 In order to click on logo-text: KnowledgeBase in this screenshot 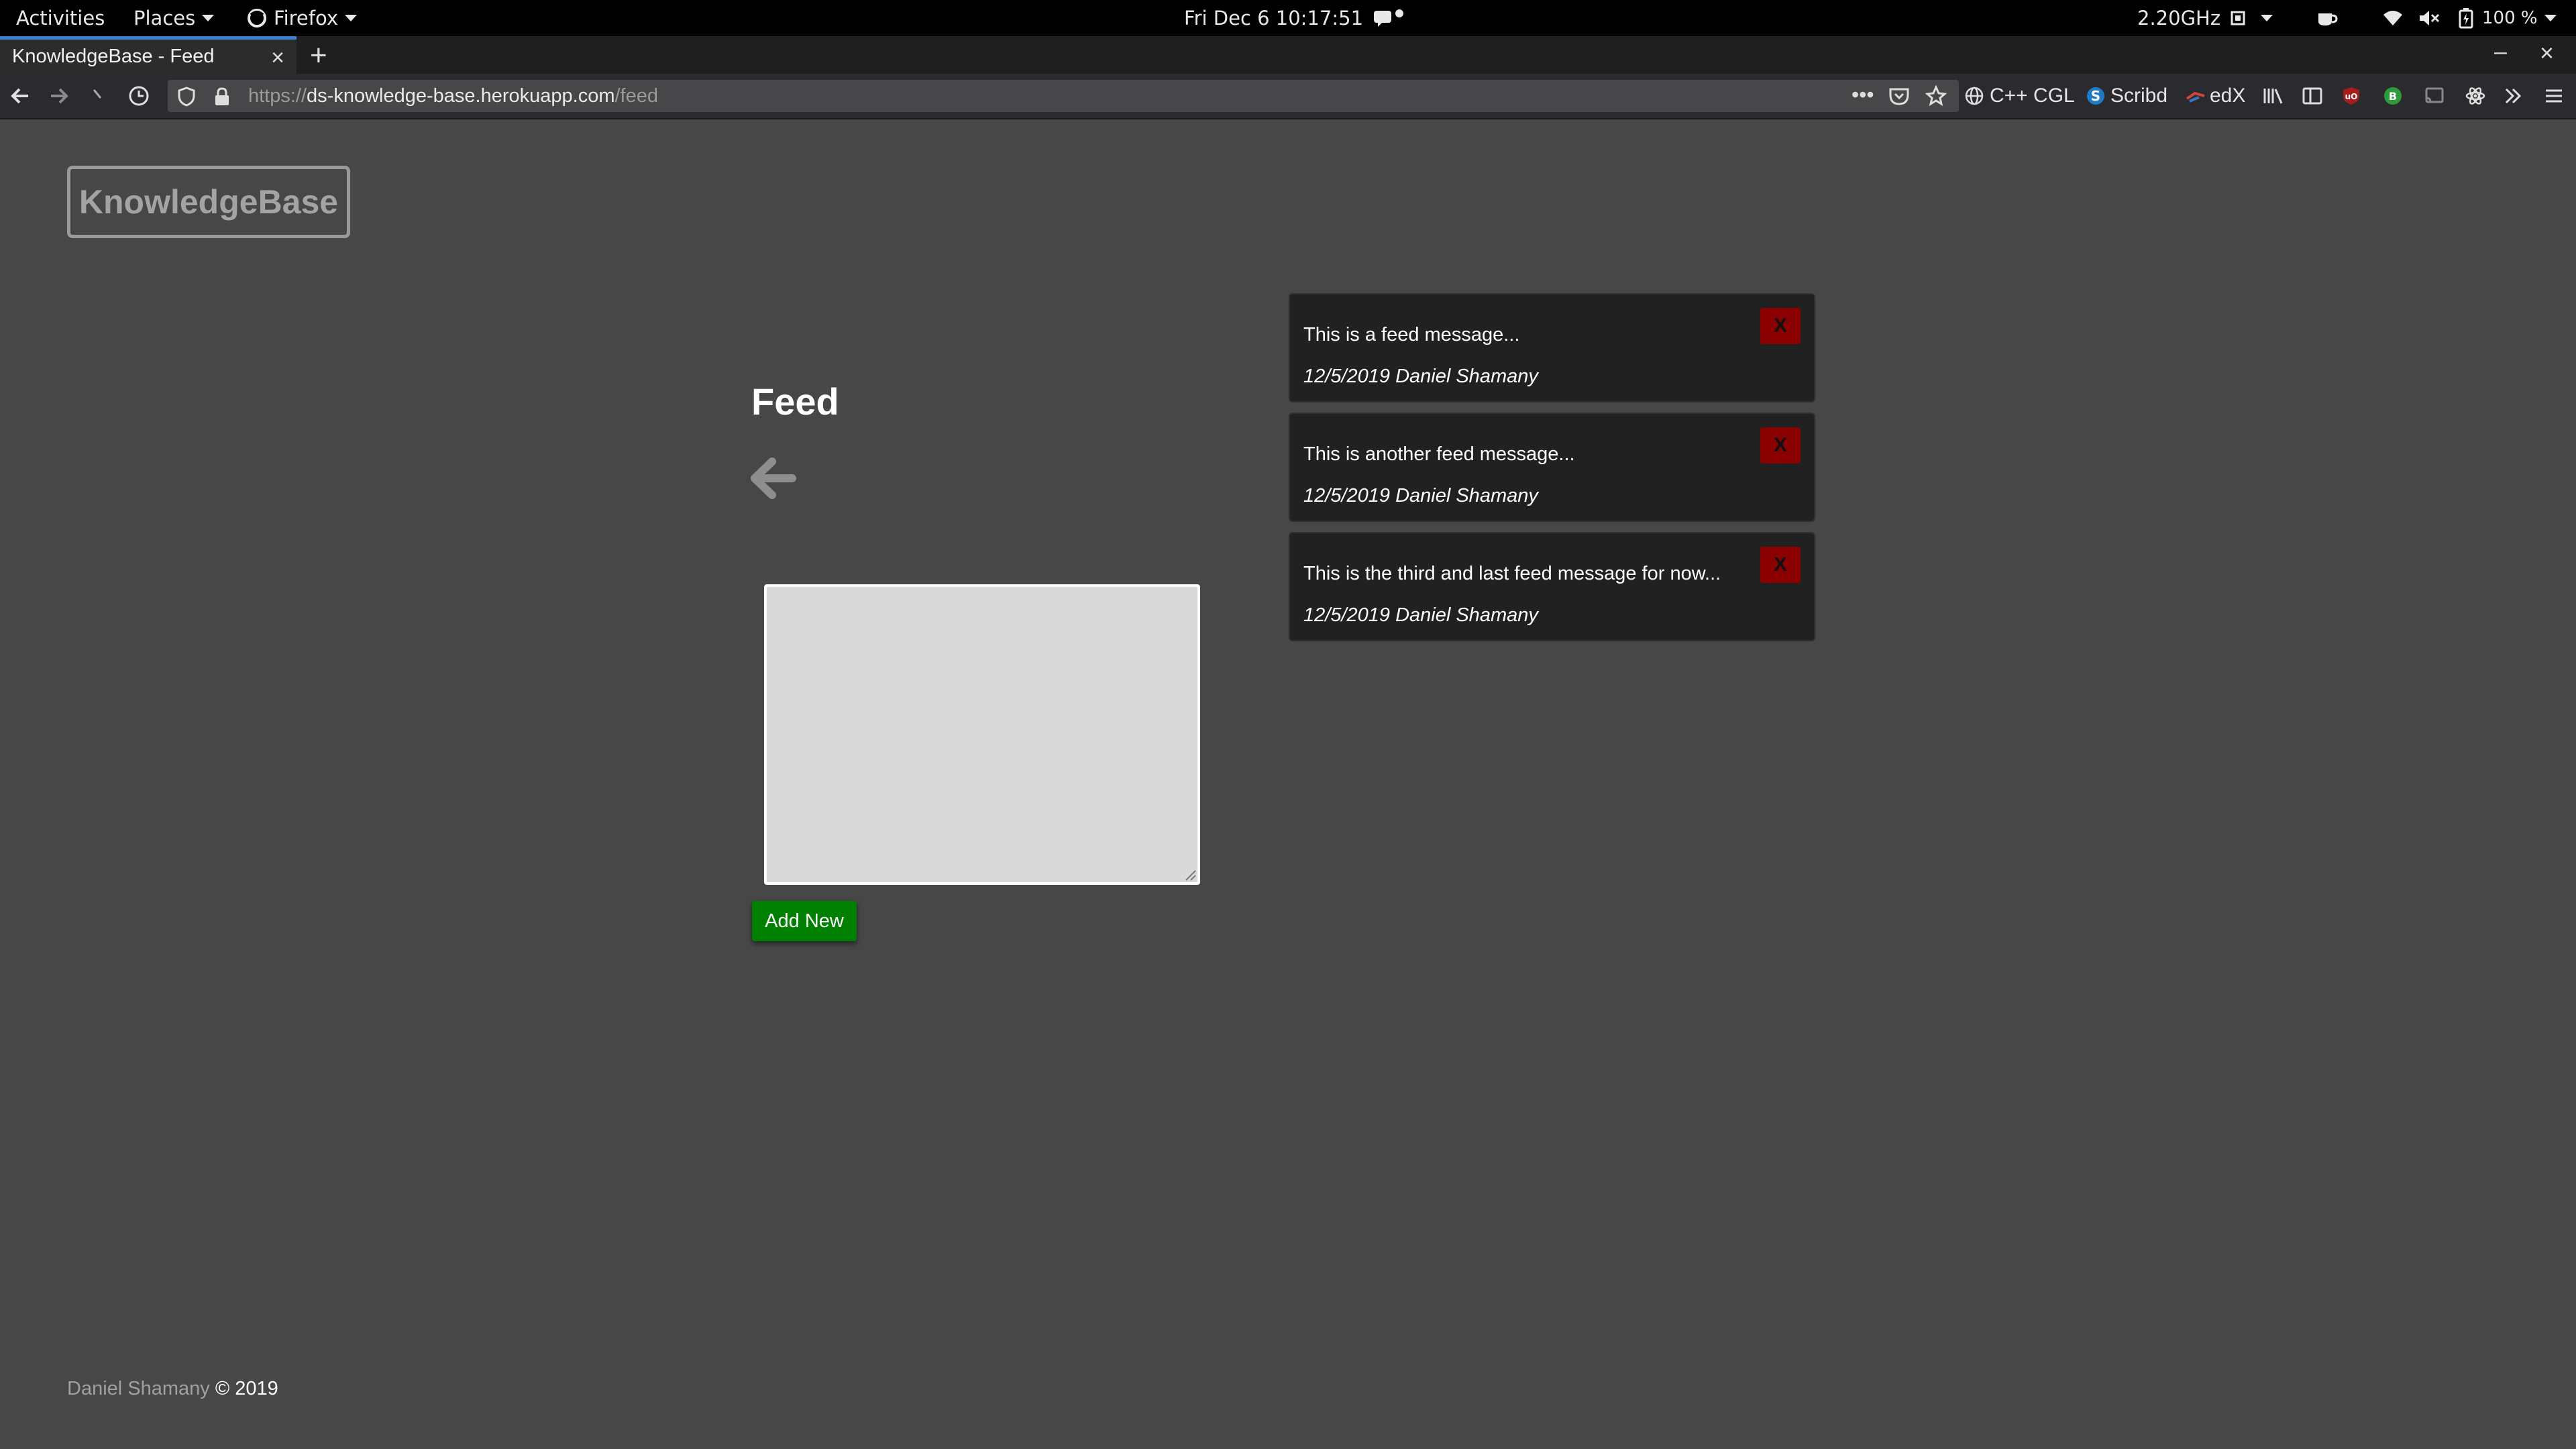, I will do `click(208, 202)`.